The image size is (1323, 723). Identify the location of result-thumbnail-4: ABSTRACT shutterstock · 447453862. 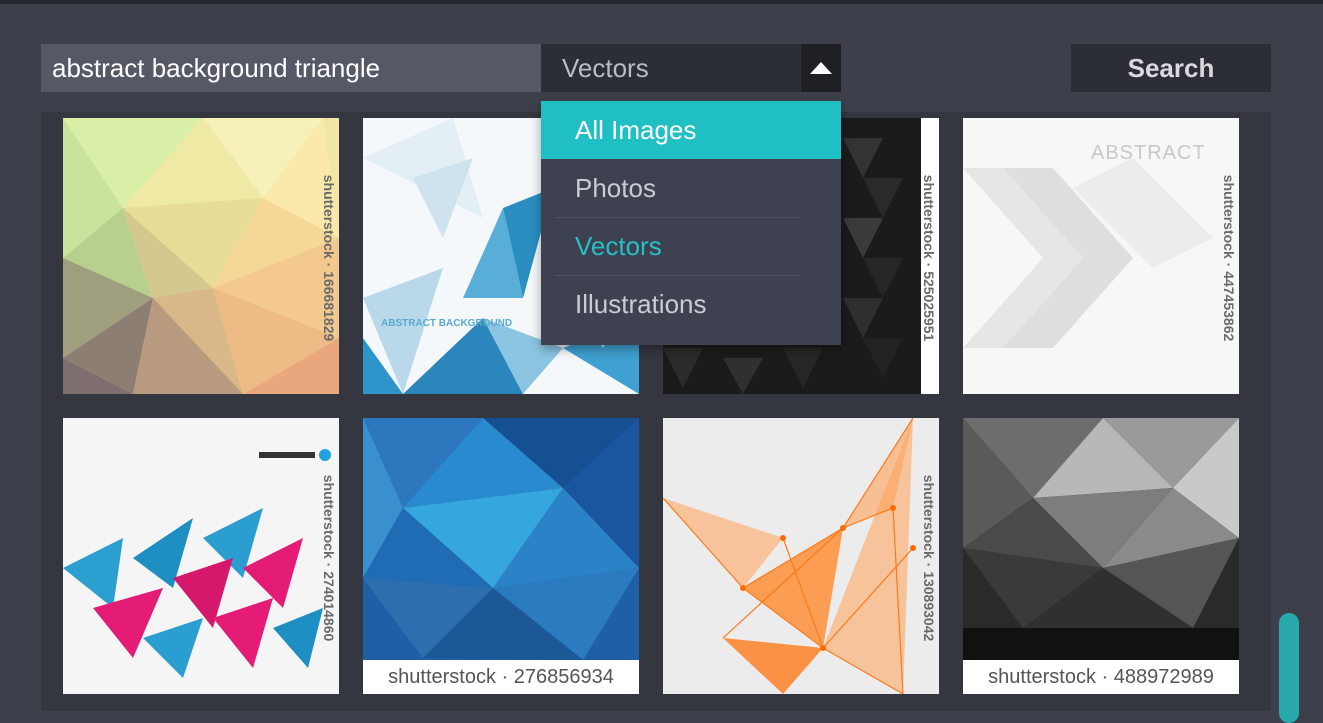
(1101, 256).